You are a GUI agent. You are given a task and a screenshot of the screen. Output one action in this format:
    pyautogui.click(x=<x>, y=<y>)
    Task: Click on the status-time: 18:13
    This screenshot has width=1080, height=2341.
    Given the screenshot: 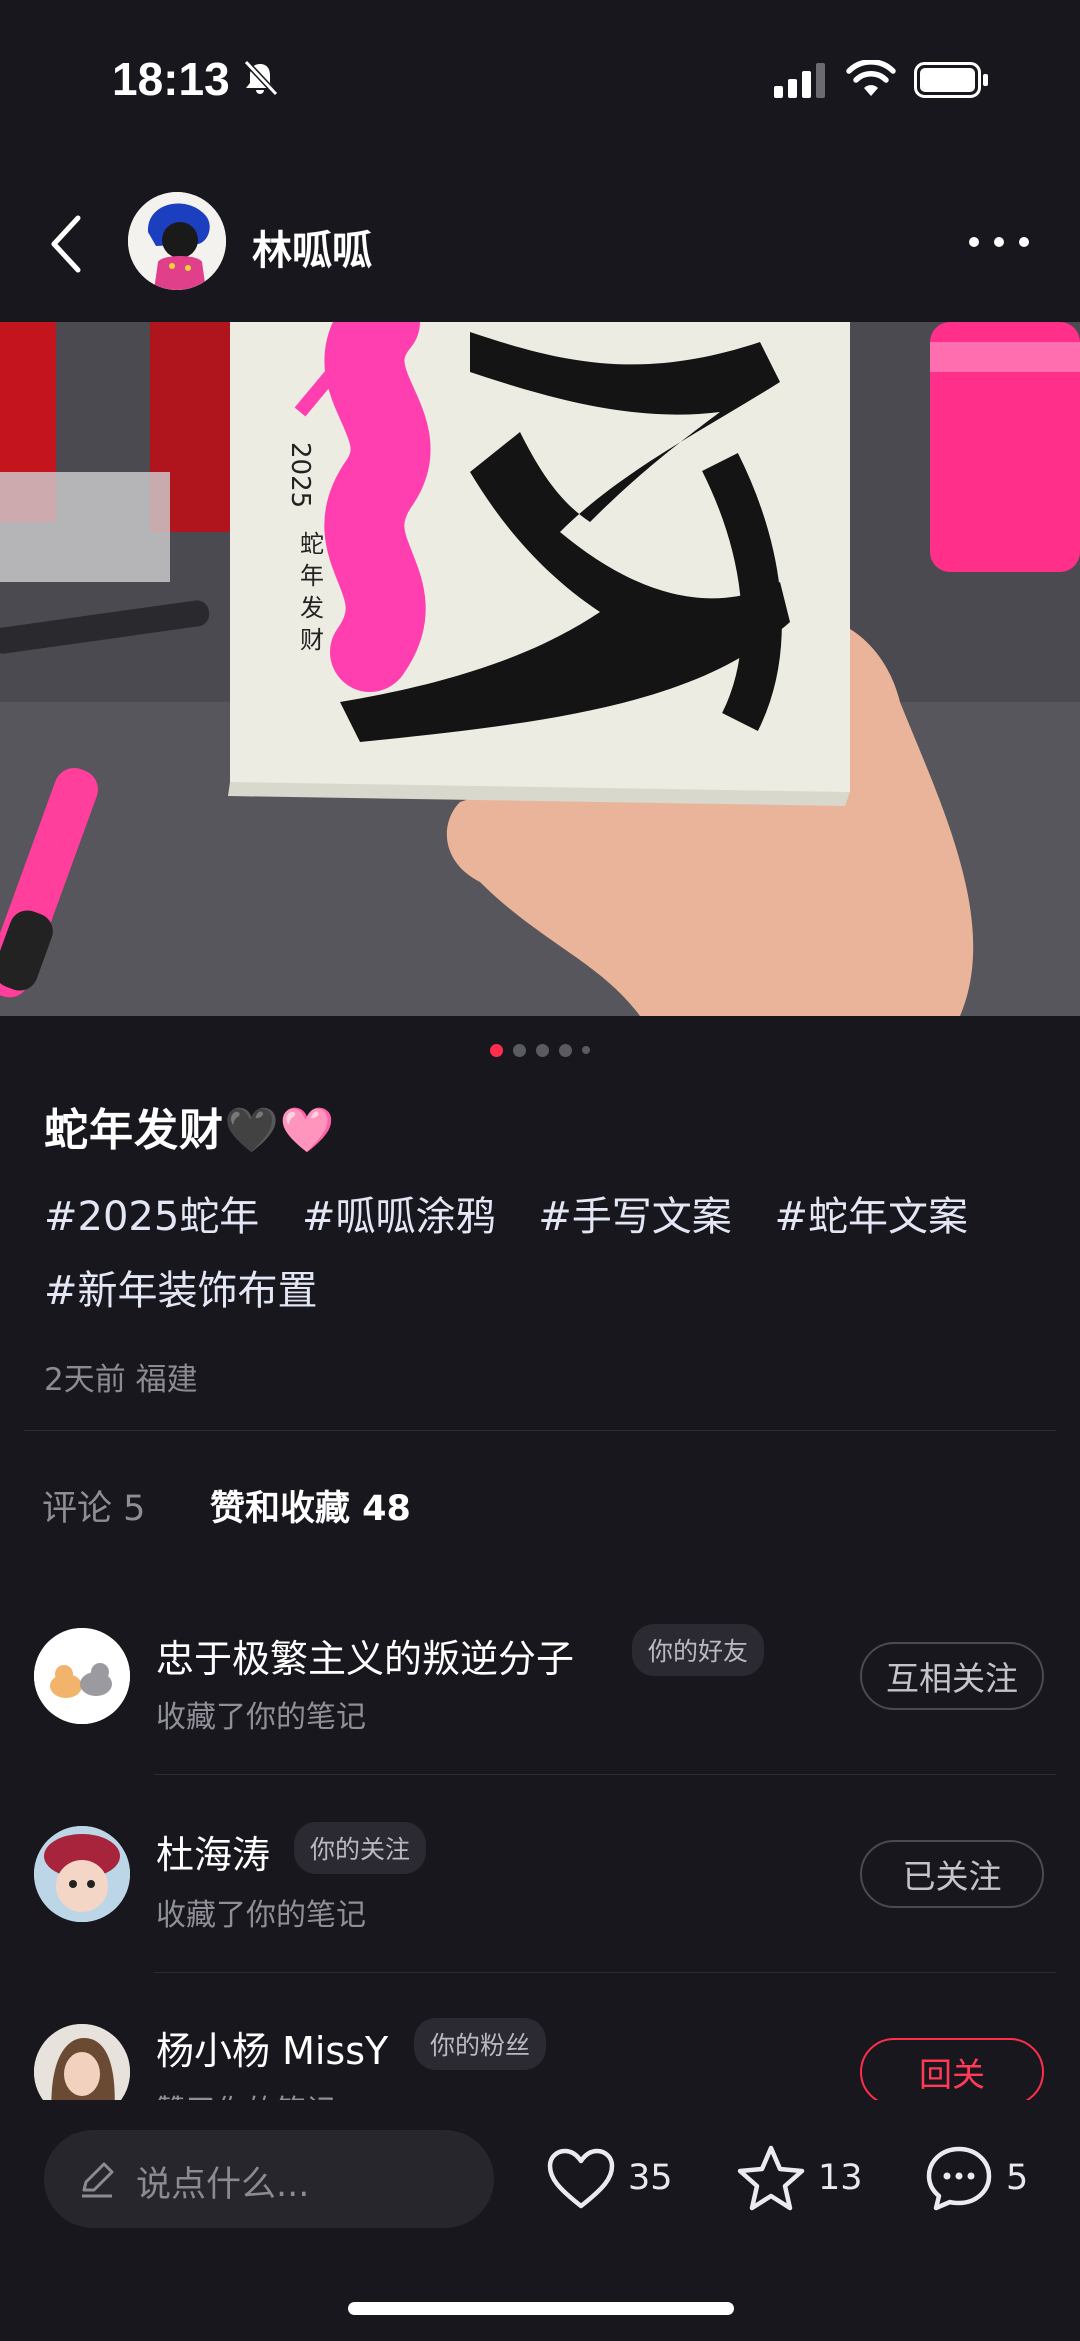 What is the action you would take?
    pyautogui.click(x=171, y=79)
    